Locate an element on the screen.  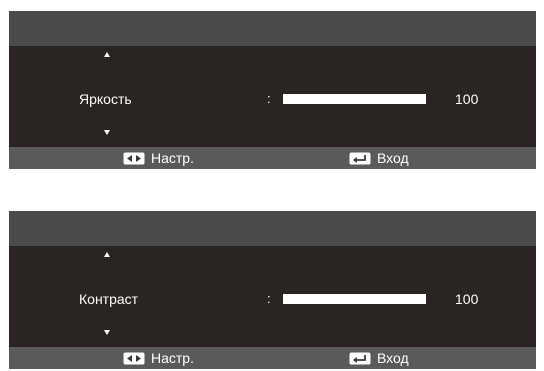
brightness-slider is located at coordinates (354, 99).